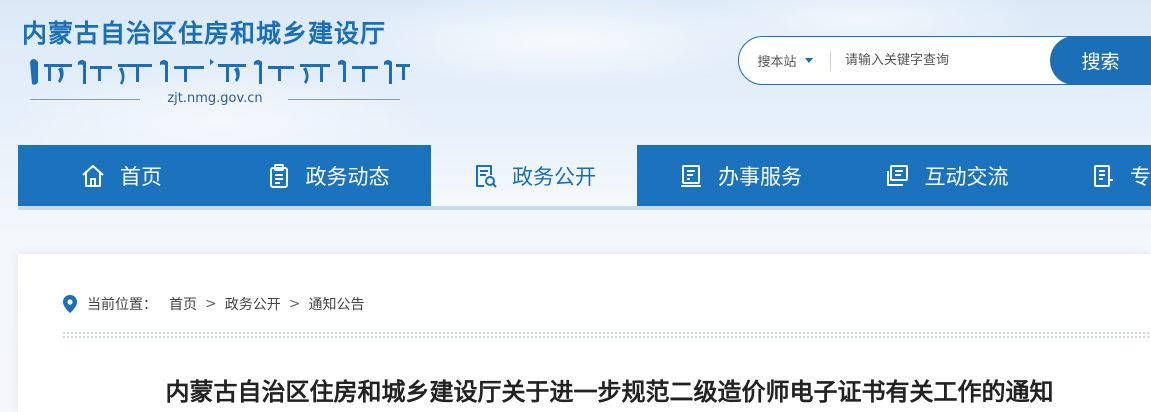 This screenshot has width=1151, height=412. Describe the element at coordinates (897, 175) in the screenshot. I see `chat-board-icon` at that location.